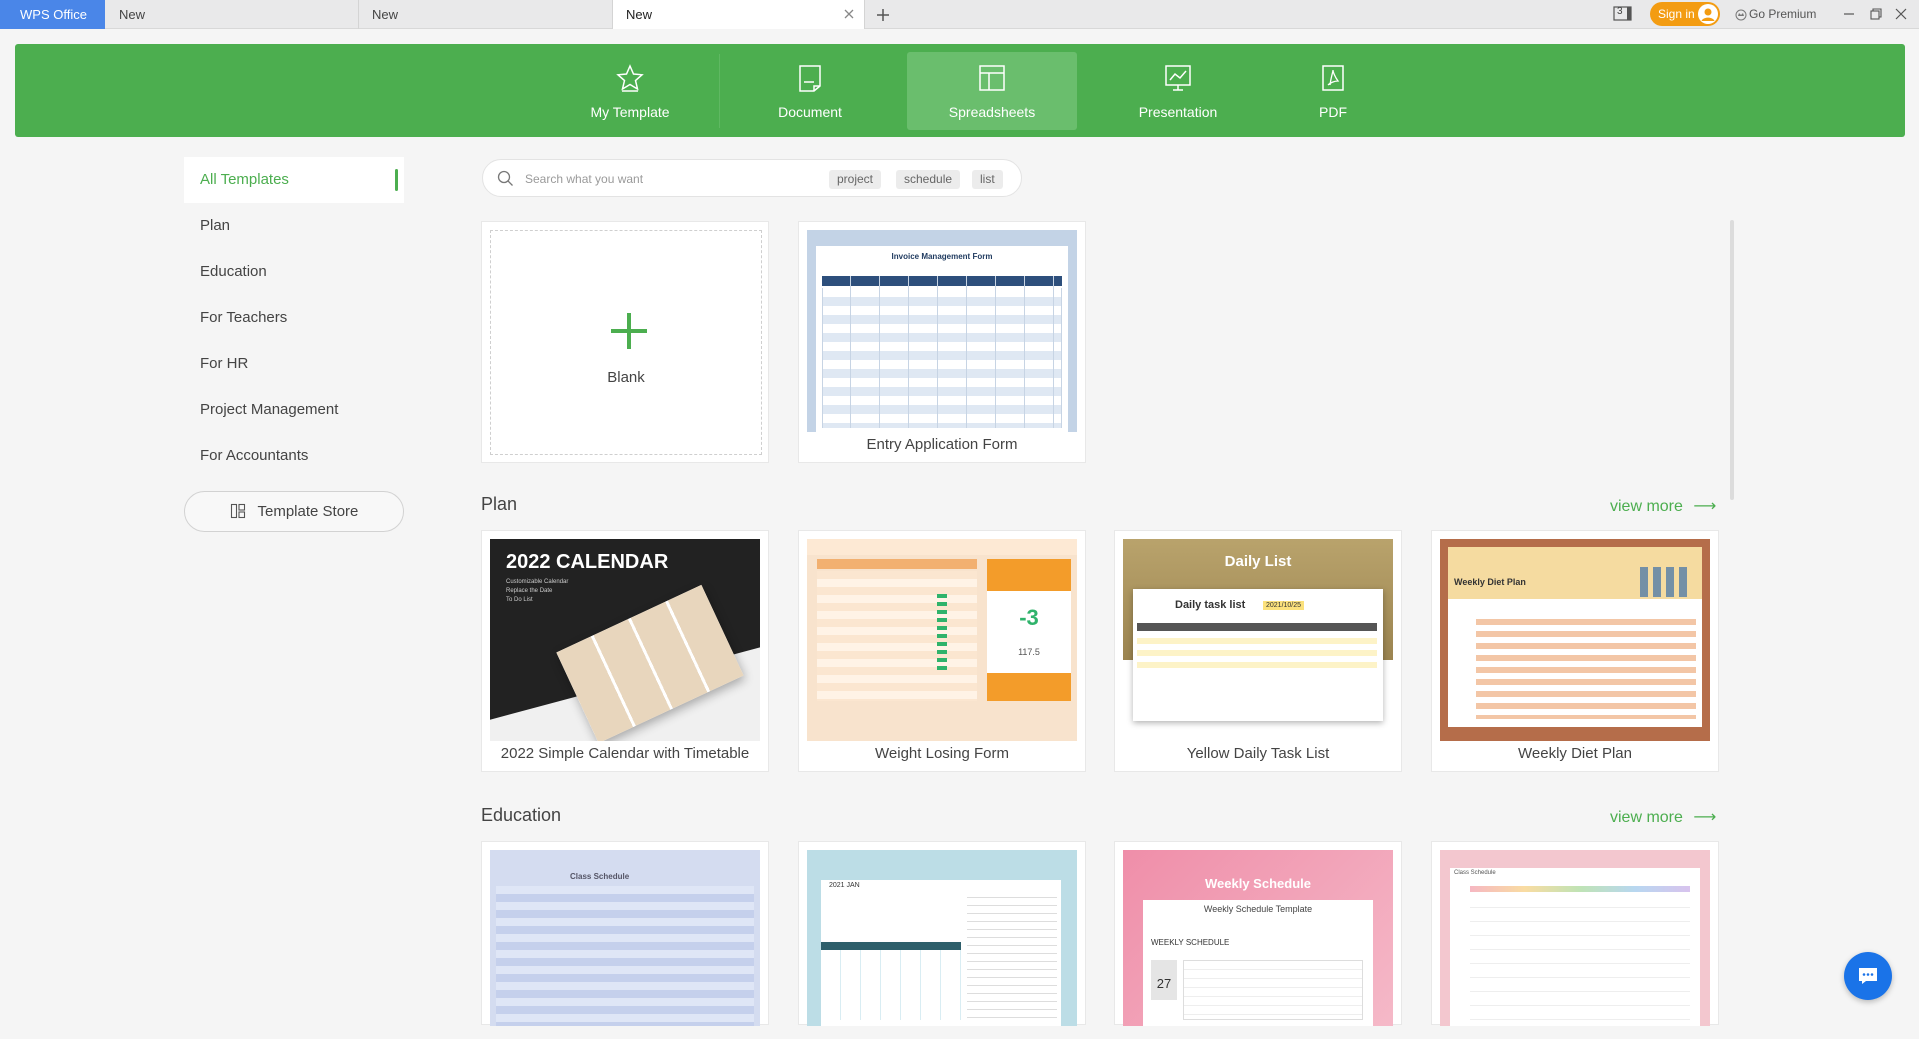 Image resolution: width=1919 pixels, height=1039 pixels. I want to click on thumb-sub-2: 2021/10/25, so click(1284, 605).